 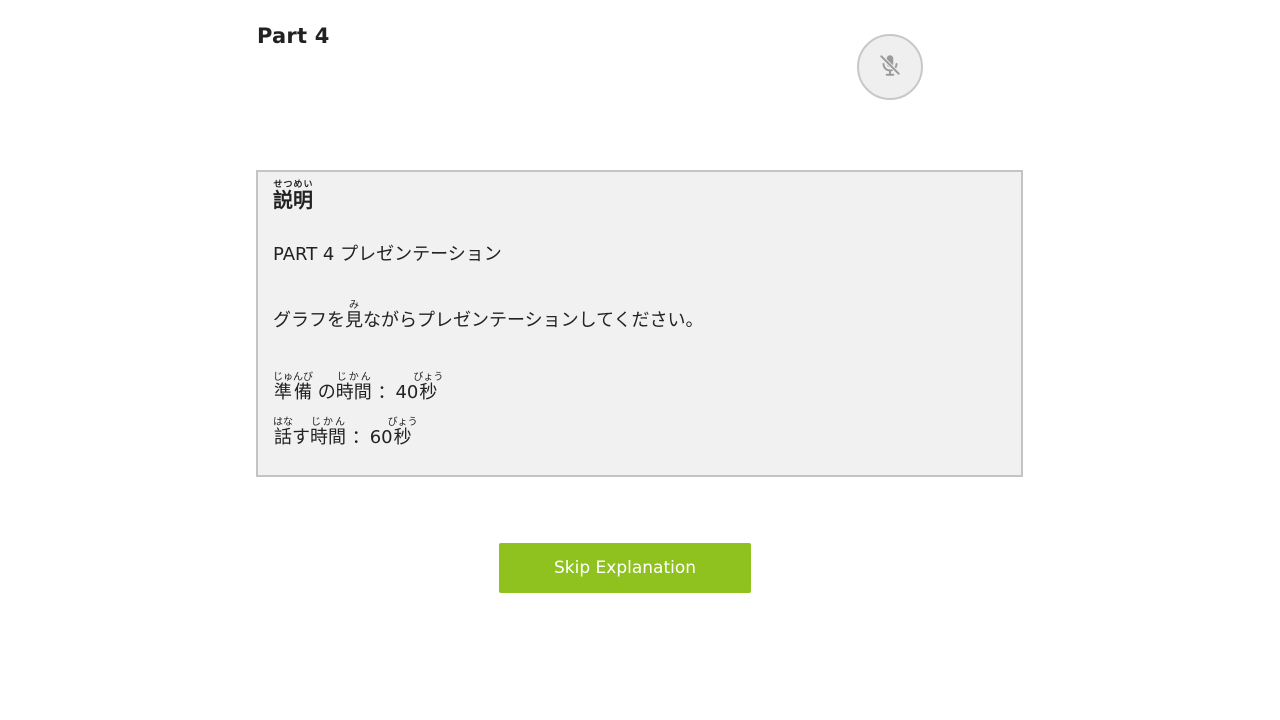 What do you see at coordinates (488, 315) in the screenshot?
I see `instruction-text: グラフを見みながらプレゼンテーションしてください。` at bounding box center [488, 315].